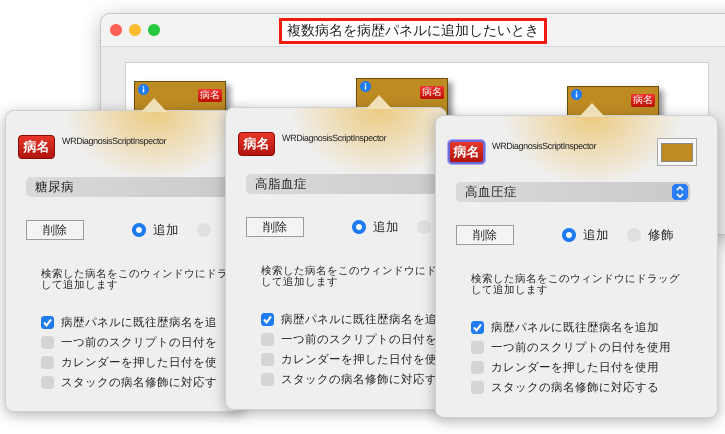  I want to click on option-checkbox: 一つ前のスクリプトの日付を使用, so click(571, 347).